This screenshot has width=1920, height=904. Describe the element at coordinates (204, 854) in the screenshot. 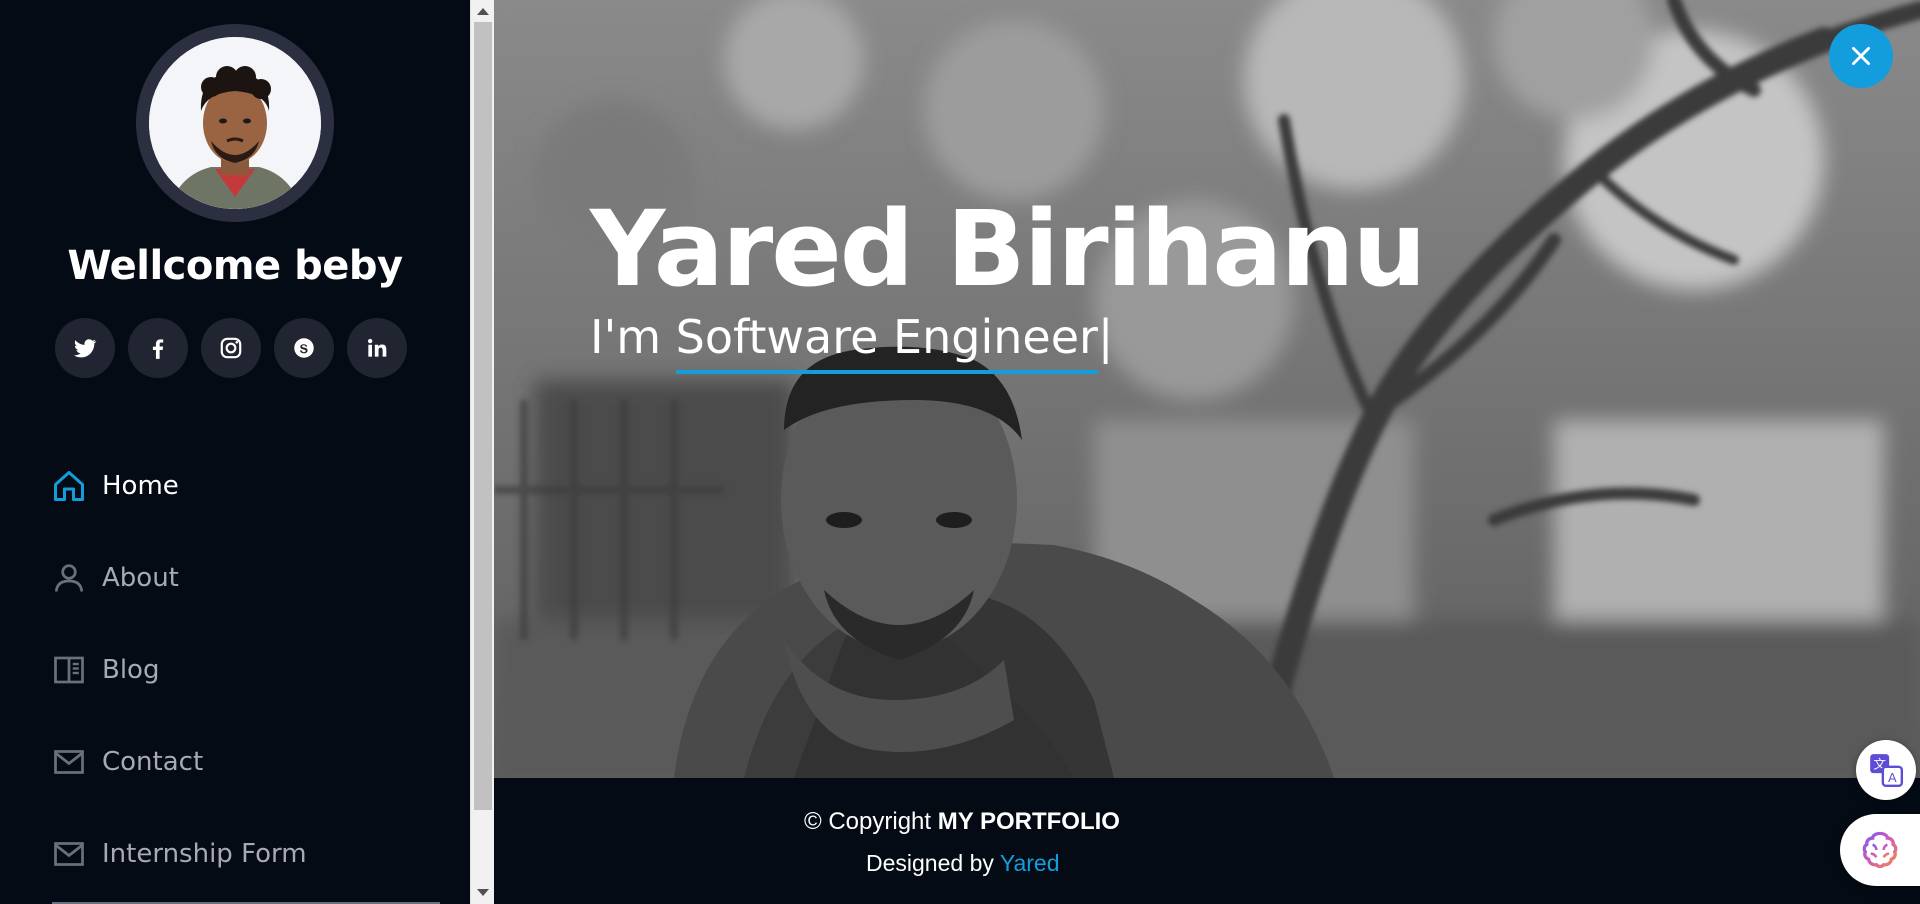

I see `nav-label-internship-form: Internship Form` at that location.